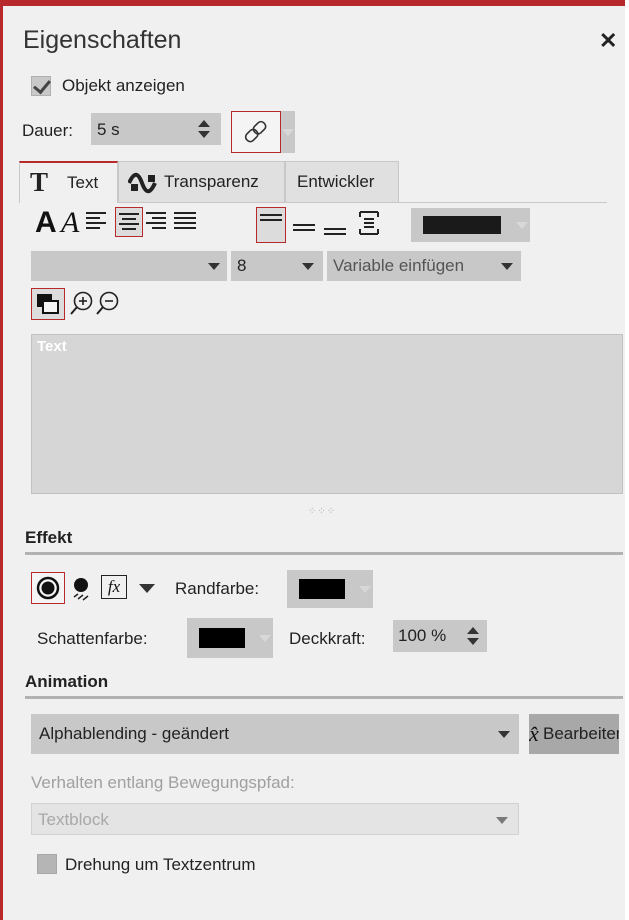  I want to click on outline-icon, so click(48, 588).